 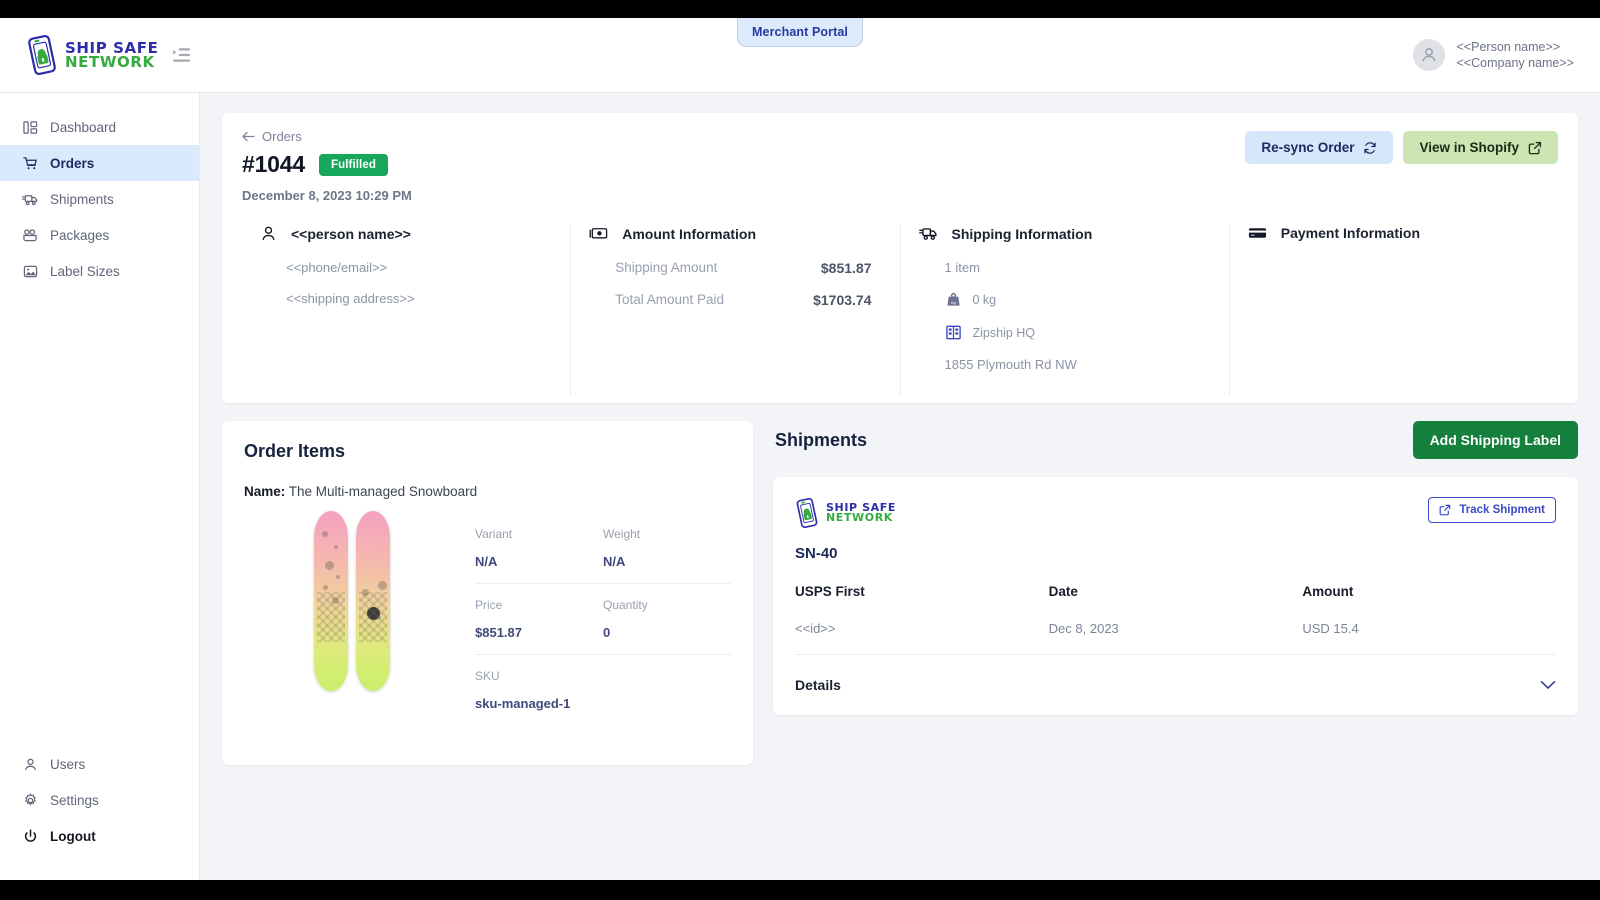 I want to click on sidebar-item-label: Settings, so click(x=74, y=800).